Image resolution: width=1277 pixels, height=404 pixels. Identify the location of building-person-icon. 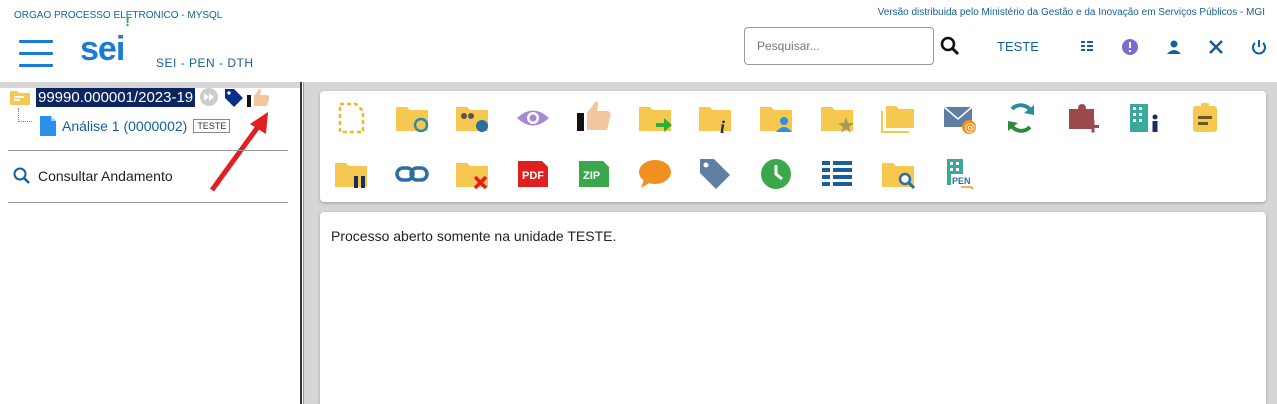
(1144, 118).